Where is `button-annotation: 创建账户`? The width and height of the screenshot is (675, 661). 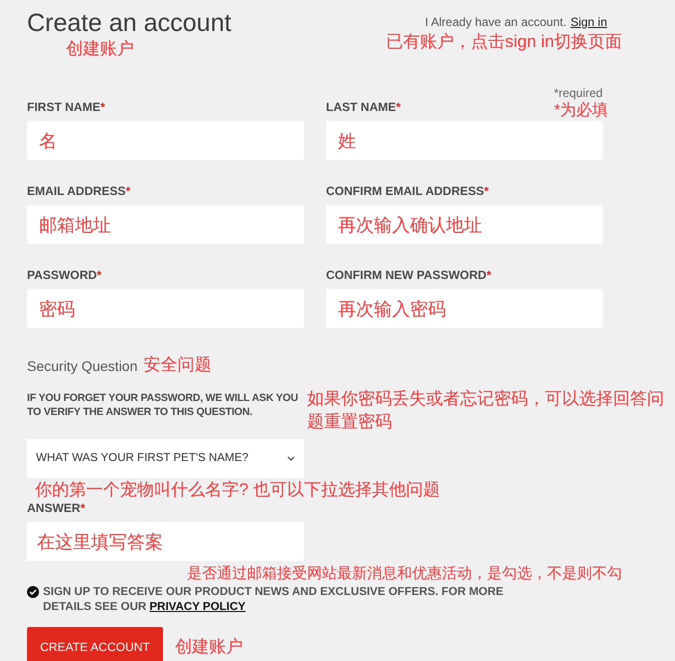 button-annotation: 创建账户 is located at coordinates (209, 647).